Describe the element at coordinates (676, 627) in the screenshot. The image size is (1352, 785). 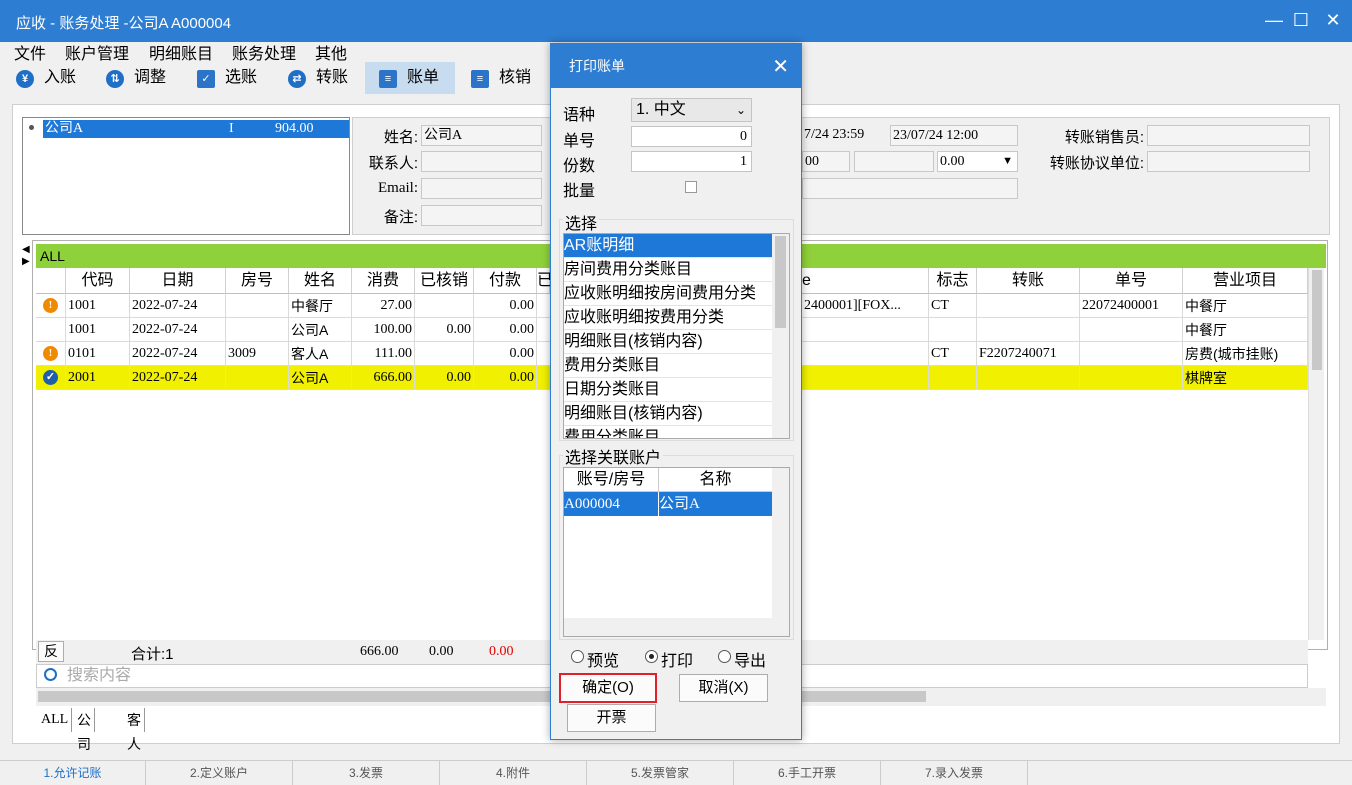
I see `link-hscrollbar` at that location.